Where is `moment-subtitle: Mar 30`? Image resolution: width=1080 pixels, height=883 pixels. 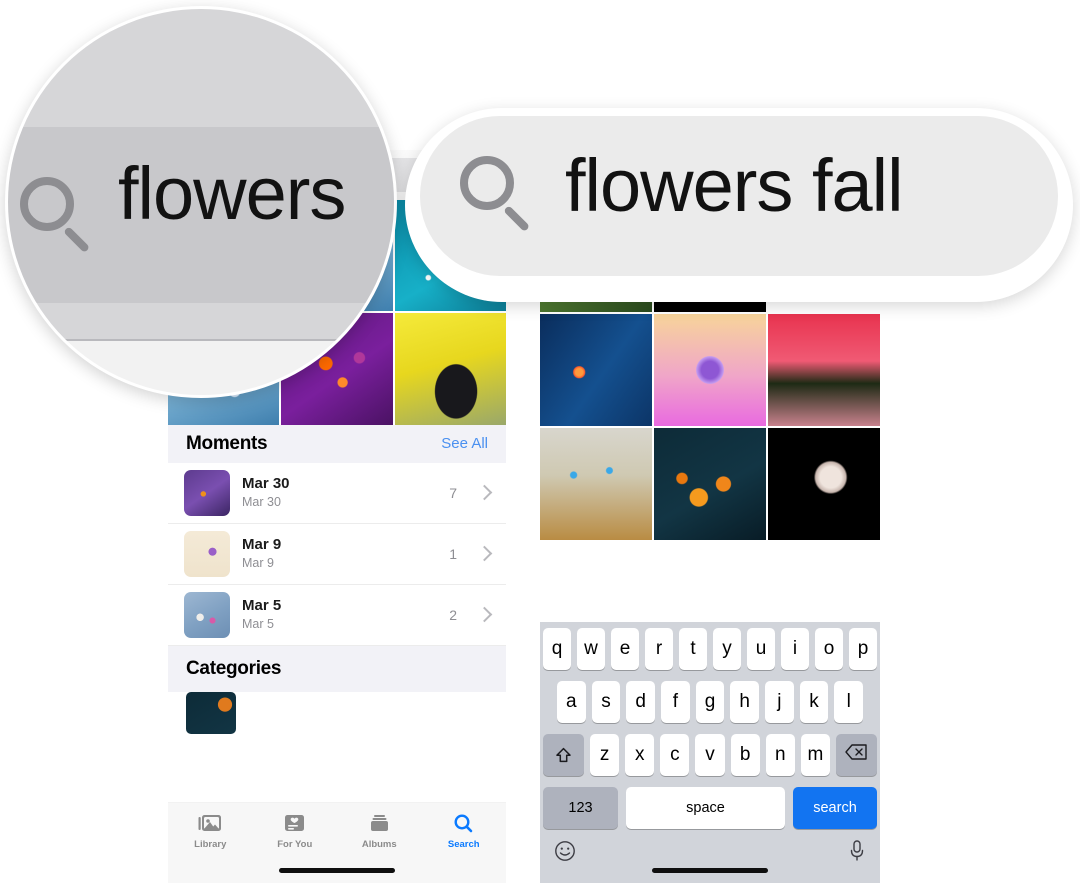 moment-subtitle: Mar 30 is located at coordinates (261, 501).